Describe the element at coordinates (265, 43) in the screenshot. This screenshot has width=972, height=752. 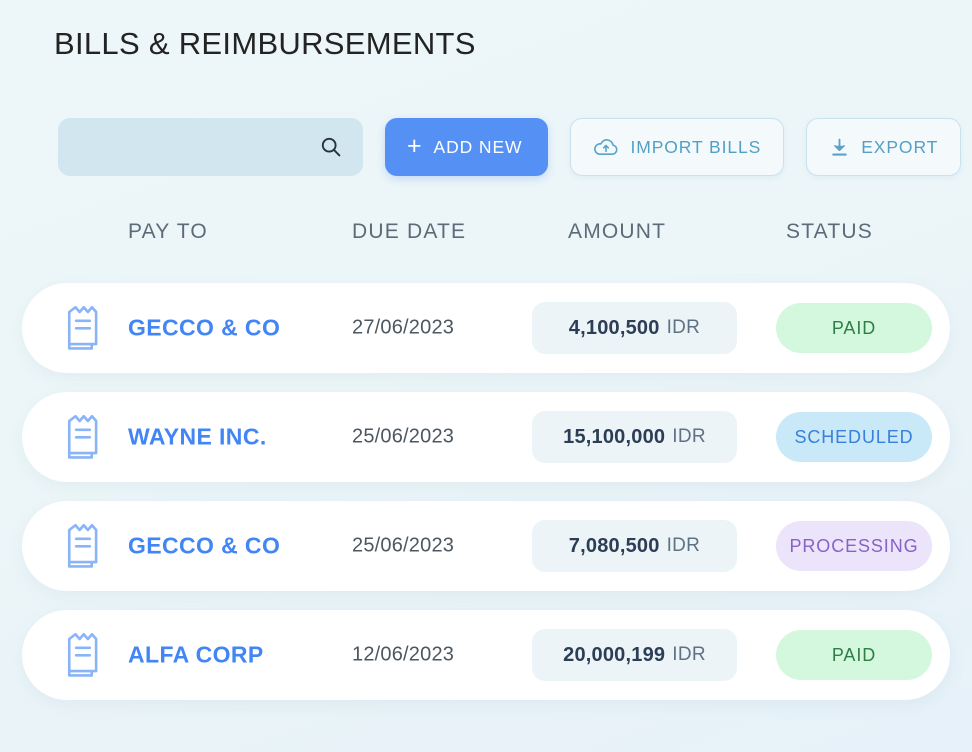
I see `page-title: BILLS & REIMBURSEMENTS` at that location.